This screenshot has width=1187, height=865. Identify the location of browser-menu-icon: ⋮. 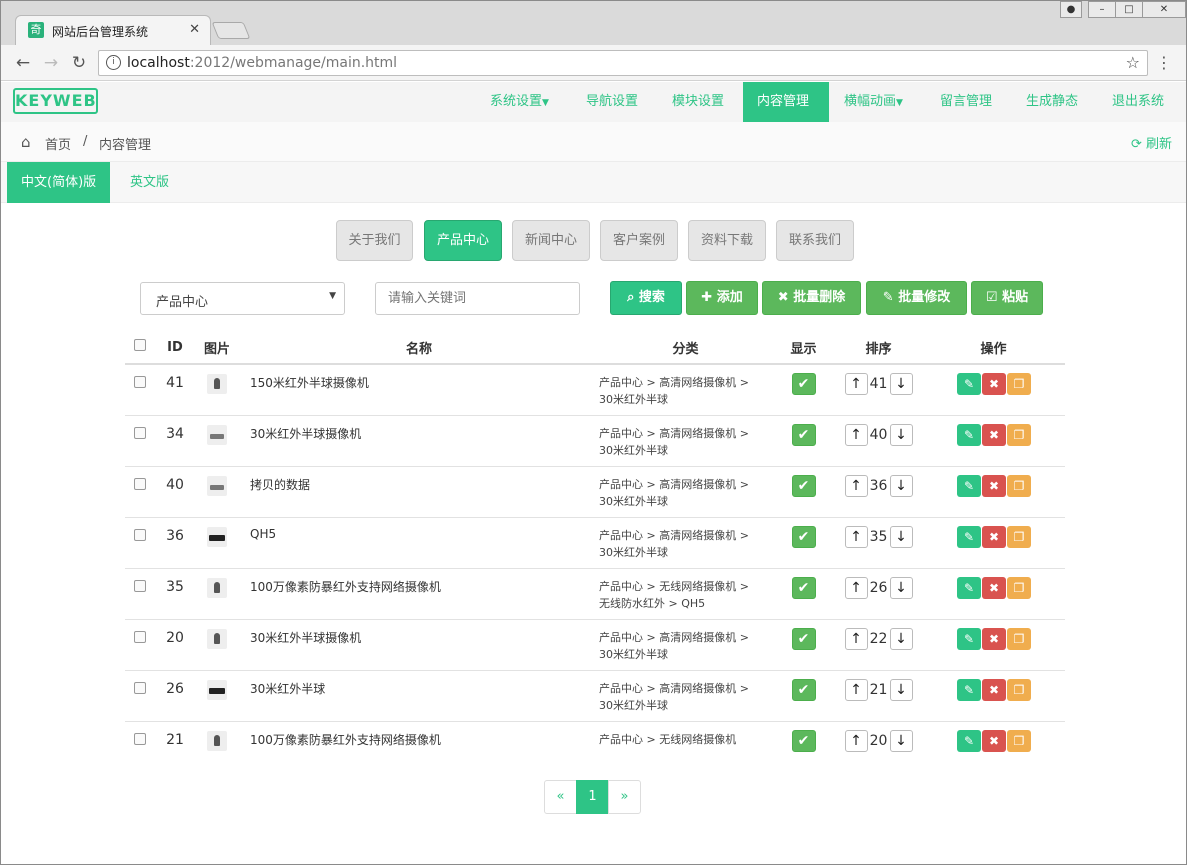
(1164, 62).